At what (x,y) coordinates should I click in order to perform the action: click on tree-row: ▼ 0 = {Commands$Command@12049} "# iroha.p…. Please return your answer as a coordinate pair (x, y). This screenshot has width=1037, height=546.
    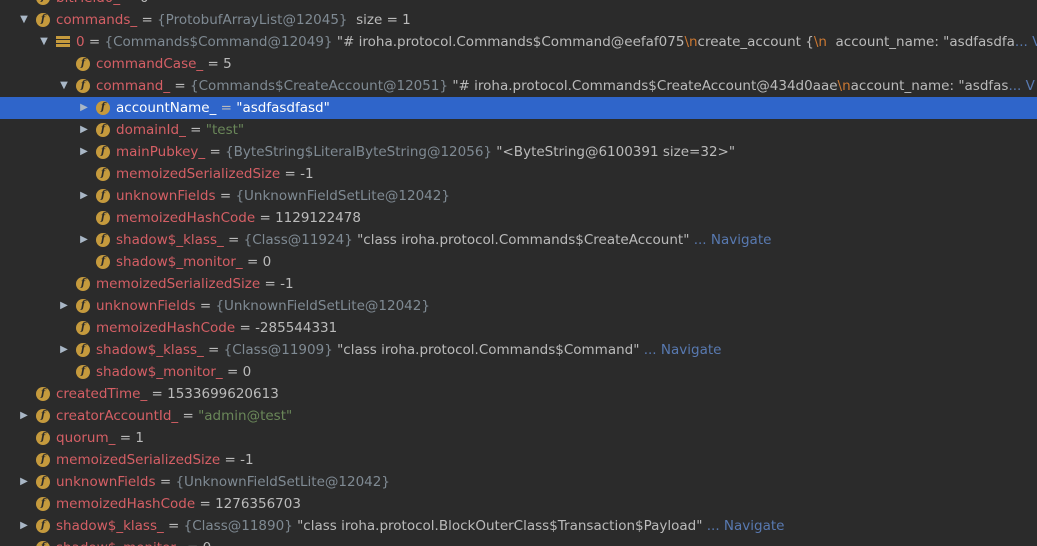
    Looking at the image, I should click on (518, 42).